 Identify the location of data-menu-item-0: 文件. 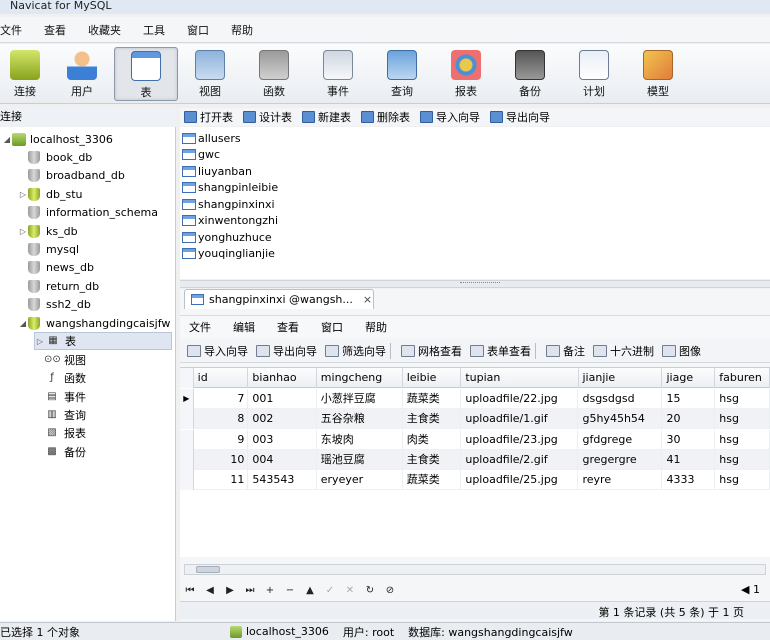
(201, 327).